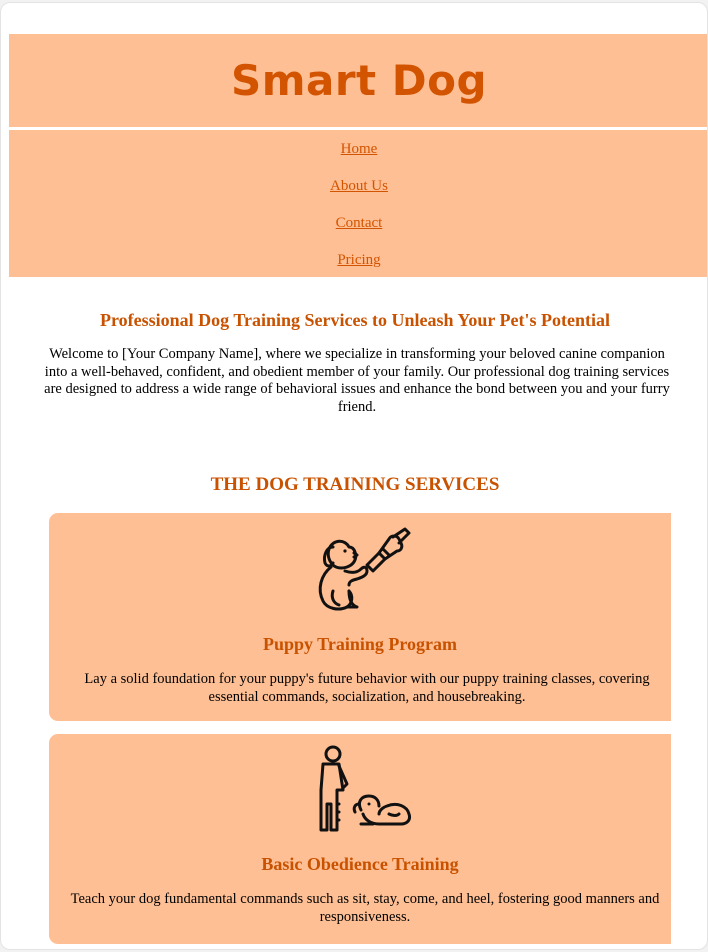 The width and height of the screenshot is (708, 952). What do you see at coordinates (365, 788) in the screenshot?
I see `obedience-training-icon` at bounding box center [365, 788].